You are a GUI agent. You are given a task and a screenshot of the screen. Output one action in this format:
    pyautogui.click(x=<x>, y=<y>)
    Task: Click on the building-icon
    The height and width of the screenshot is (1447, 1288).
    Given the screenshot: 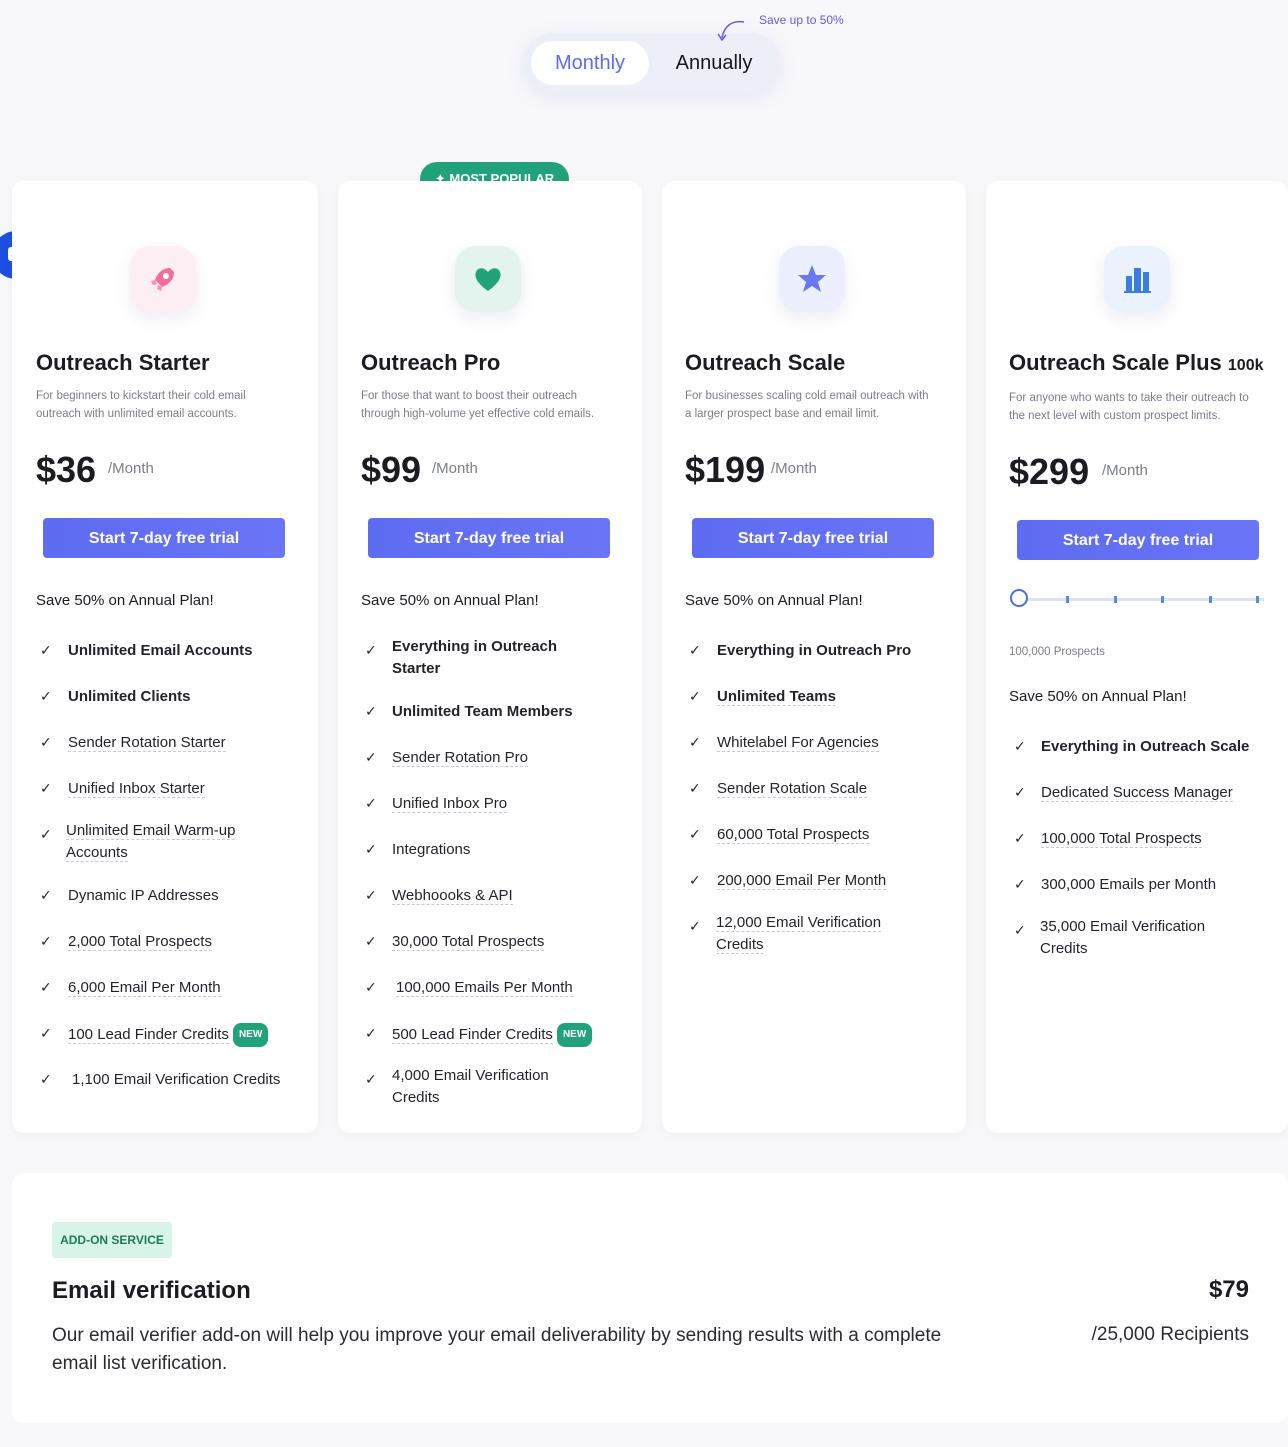 What is the action you would take?
    pyautogui.click(x=1137, y=280)
    